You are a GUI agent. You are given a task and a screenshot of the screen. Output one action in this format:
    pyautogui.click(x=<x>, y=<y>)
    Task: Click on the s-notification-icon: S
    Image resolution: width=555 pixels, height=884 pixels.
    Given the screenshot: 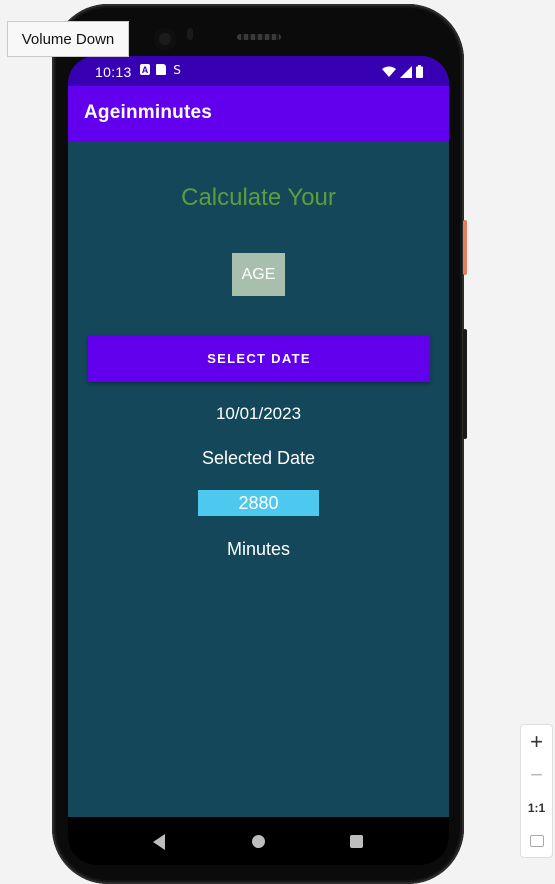 What is the action you would take?
    pyautogui.click(x=177, y=69)
    